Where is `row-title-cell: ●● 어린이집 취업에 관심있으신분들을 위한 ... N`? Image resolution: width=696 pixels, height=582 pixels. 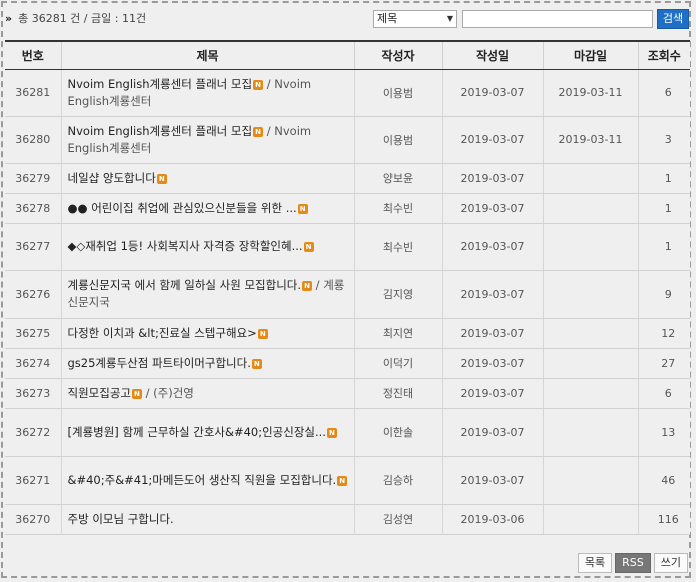
row-title-cell: ●● 어린이집 취업에 관심있으신분들을 위한 ... N is located at coordinates (207, 208).